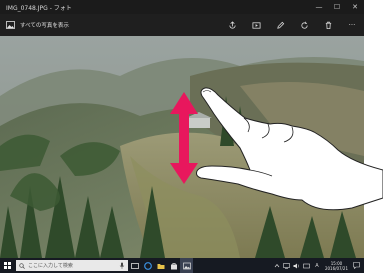 This screenshot has height=273, width=383. I want to click on clock-date: 2016/07/21, so click(336, 268).